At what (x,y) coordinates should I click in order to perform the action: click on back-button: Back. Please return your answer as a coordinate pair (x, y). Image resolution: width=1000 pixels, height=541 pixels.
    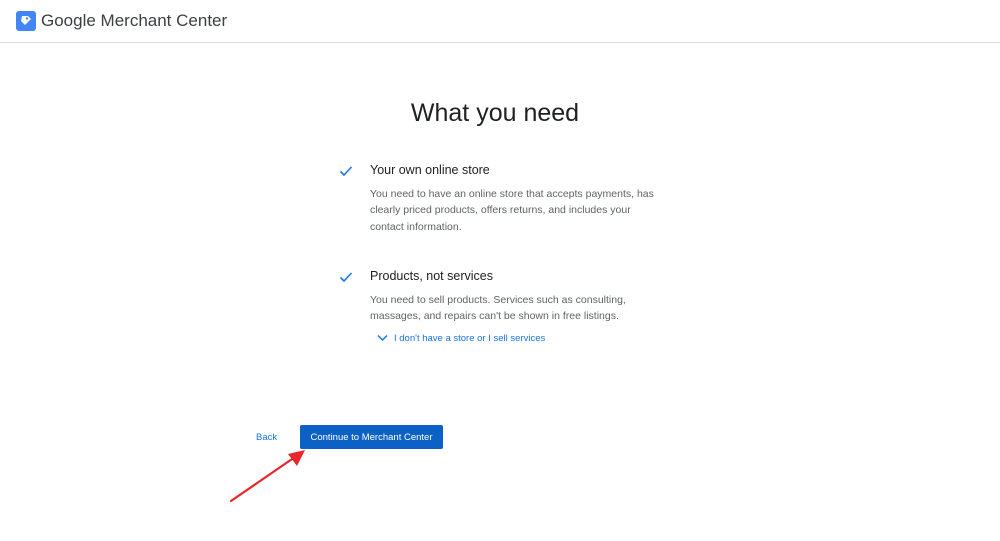
    Looking at the image, I should click on (266, 437).